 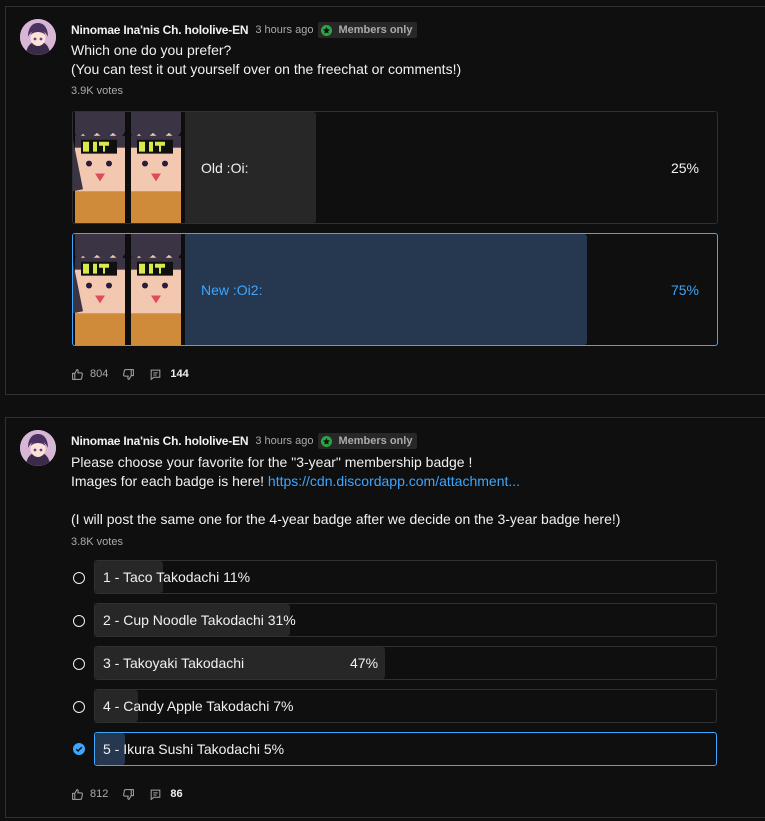 I want to click on comment-count: 144, so click(x=179, y=374).